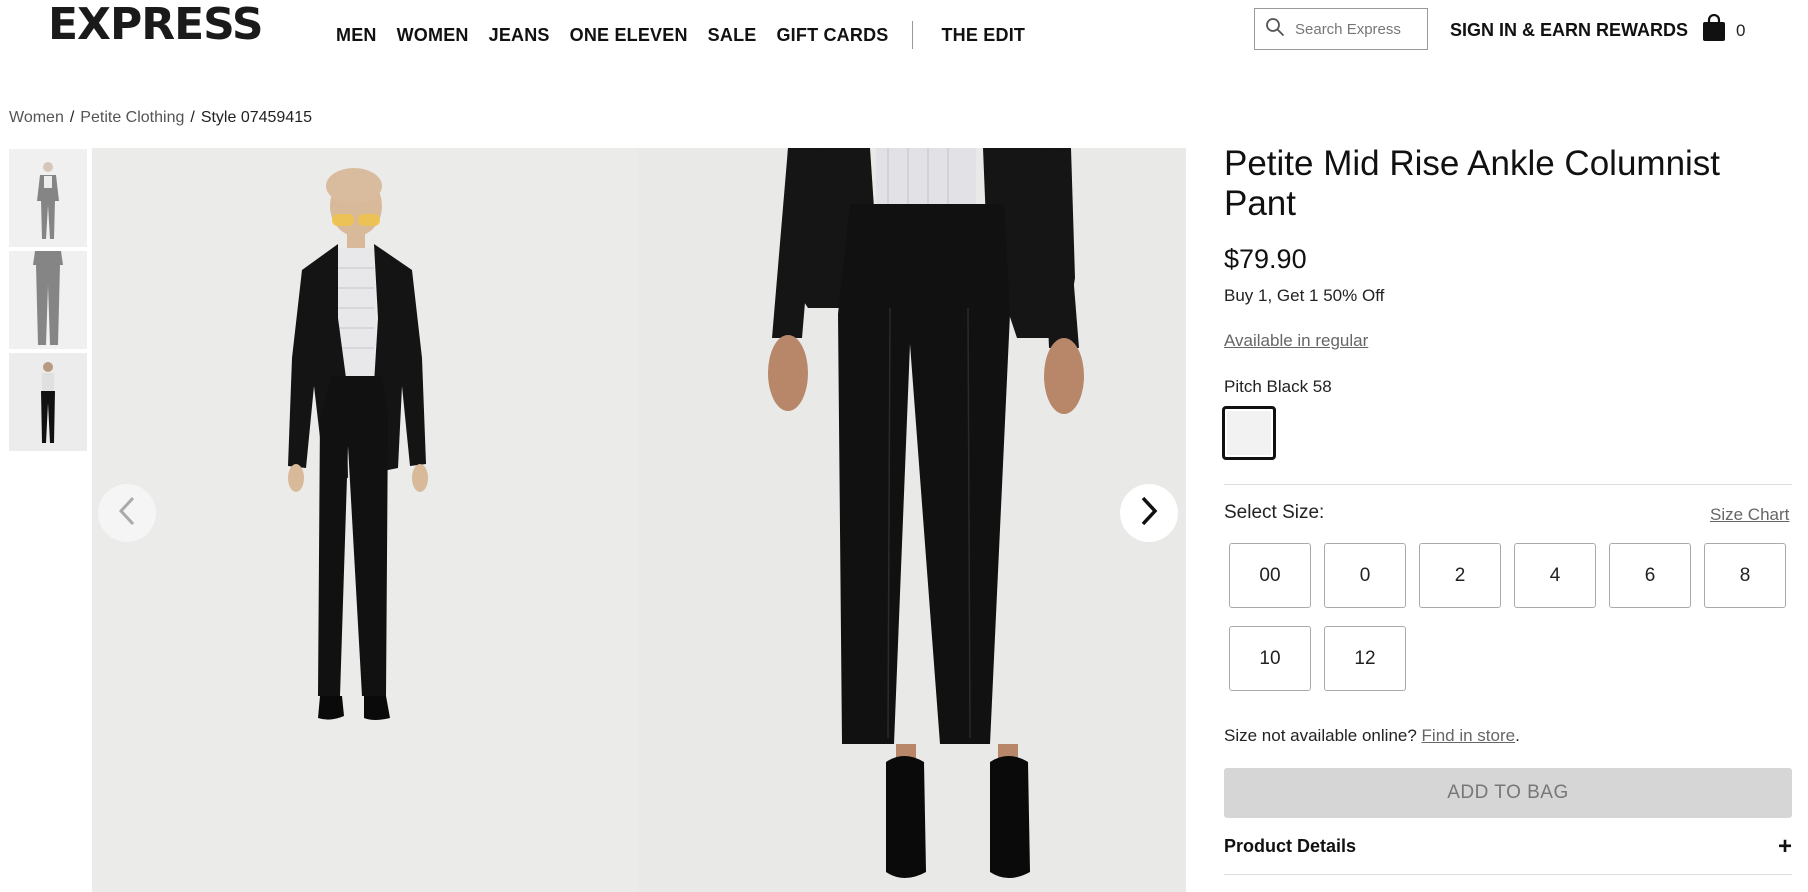  Describe the element at coordinates (156, 25) in the screenshot. I see `express-logo: EXPRESS` at that location.